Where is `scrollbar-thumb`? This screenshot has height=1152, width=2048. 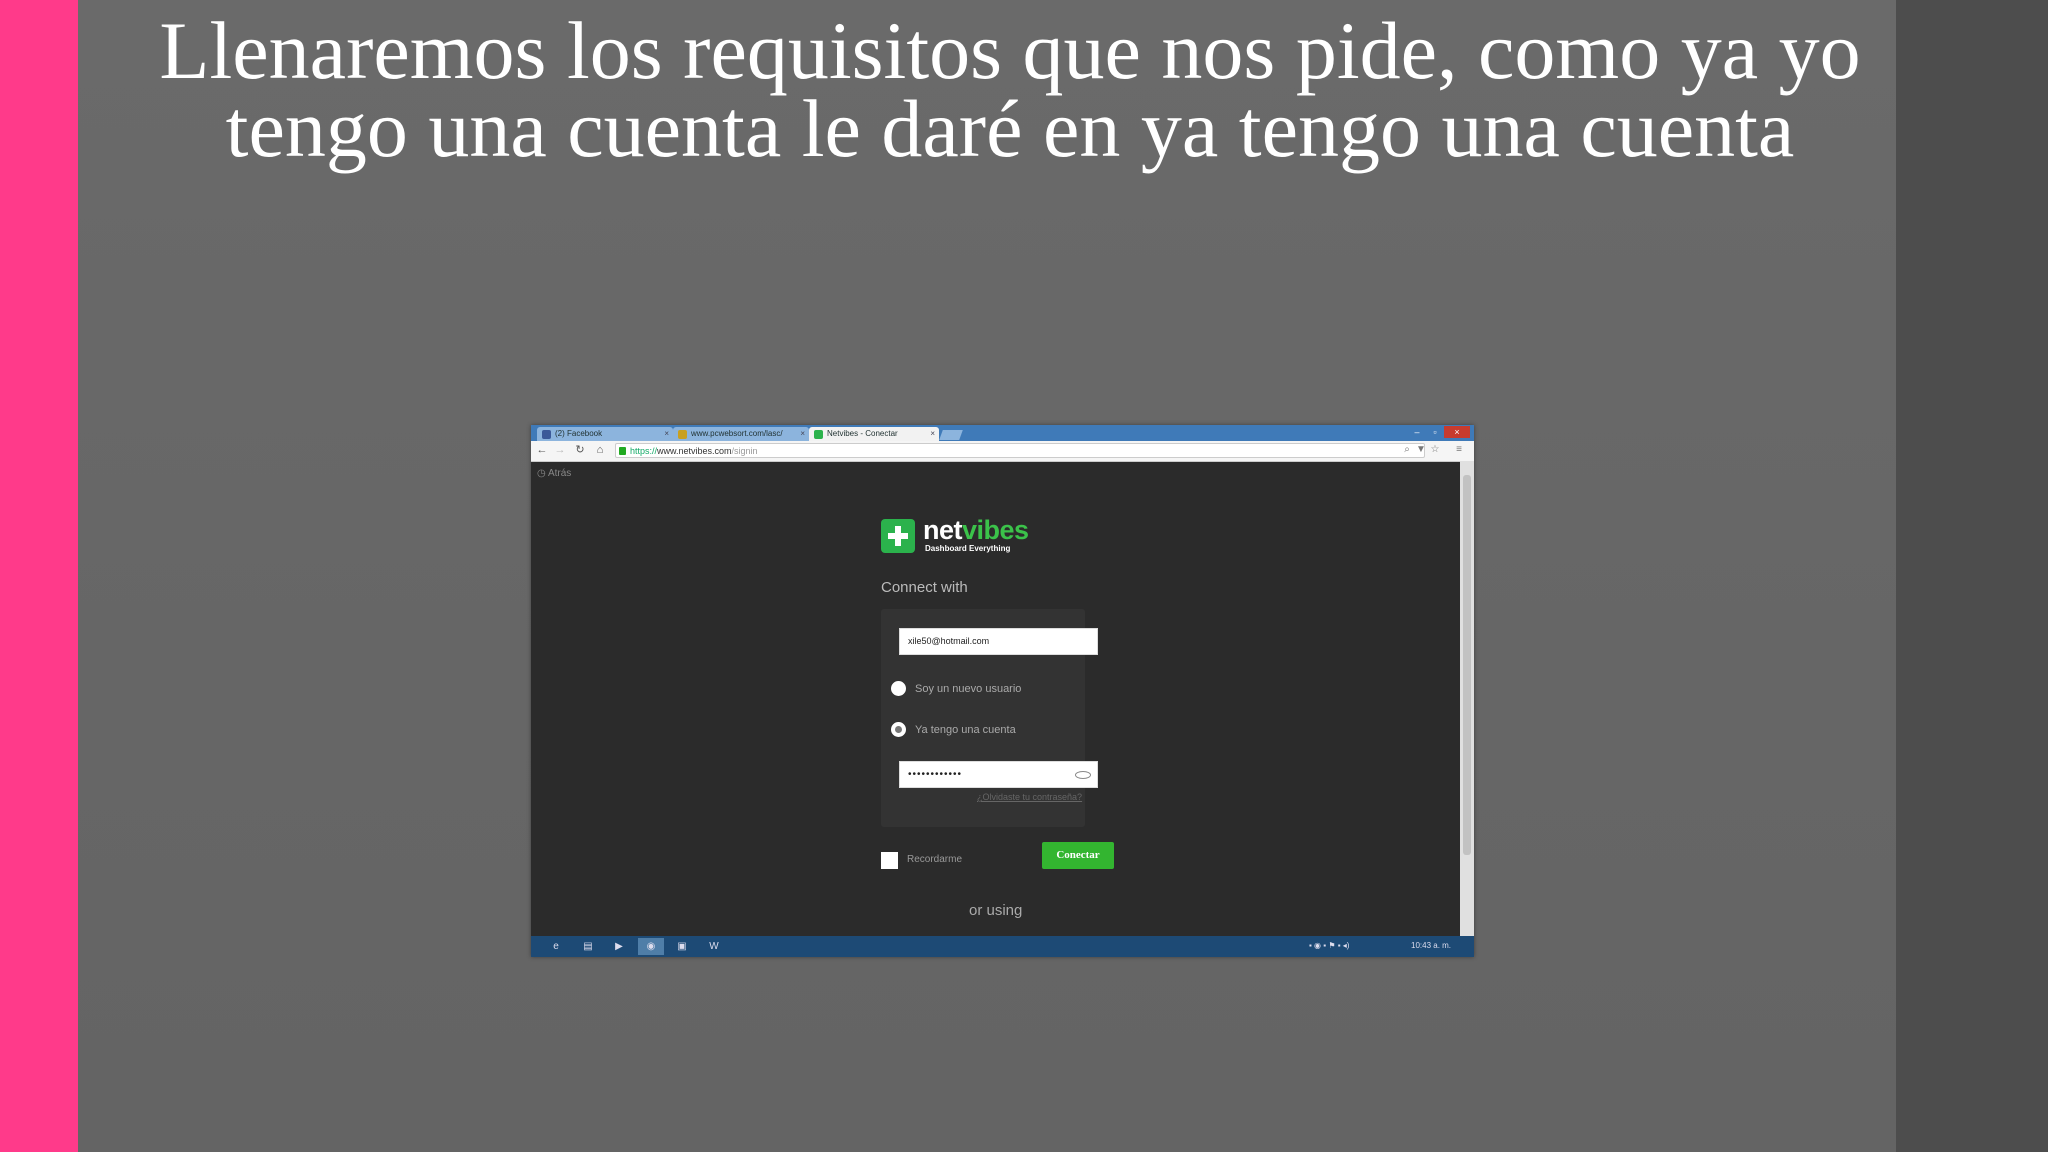 scrollbar-thumb is located at coordinates (1467, 665).